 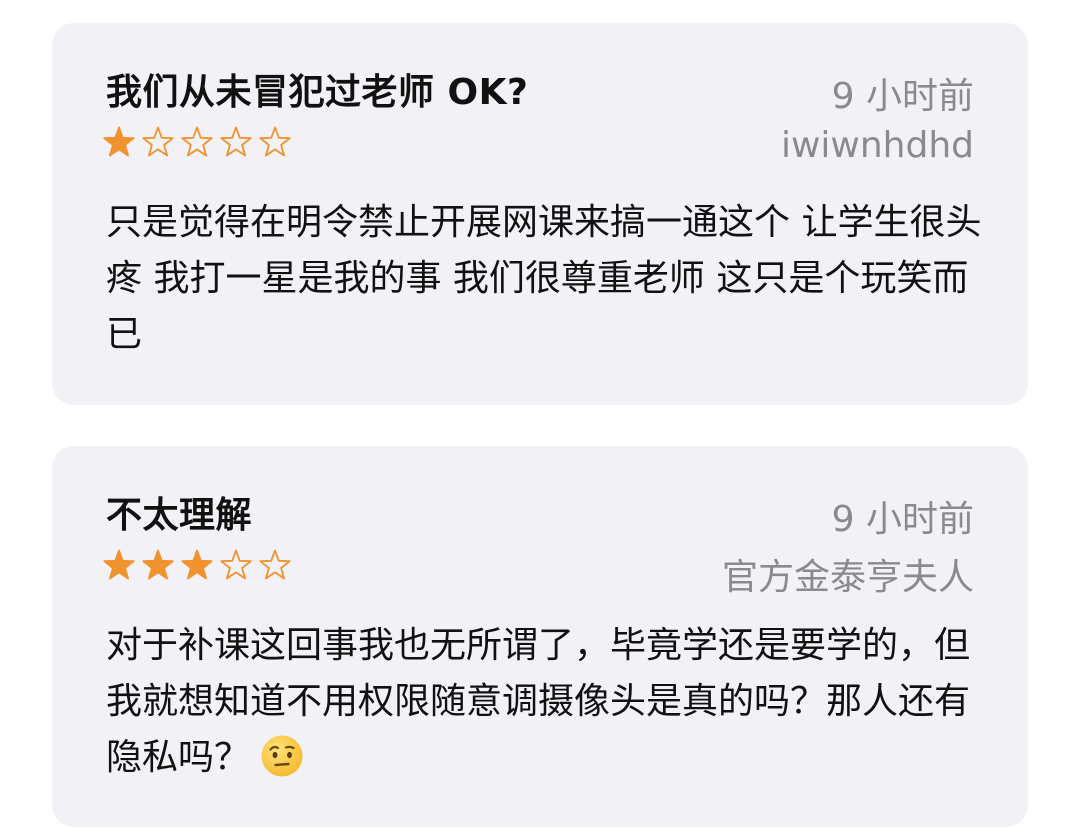 I want to click on raised-eyebrow-face-icon, so click(x=282, y=756).